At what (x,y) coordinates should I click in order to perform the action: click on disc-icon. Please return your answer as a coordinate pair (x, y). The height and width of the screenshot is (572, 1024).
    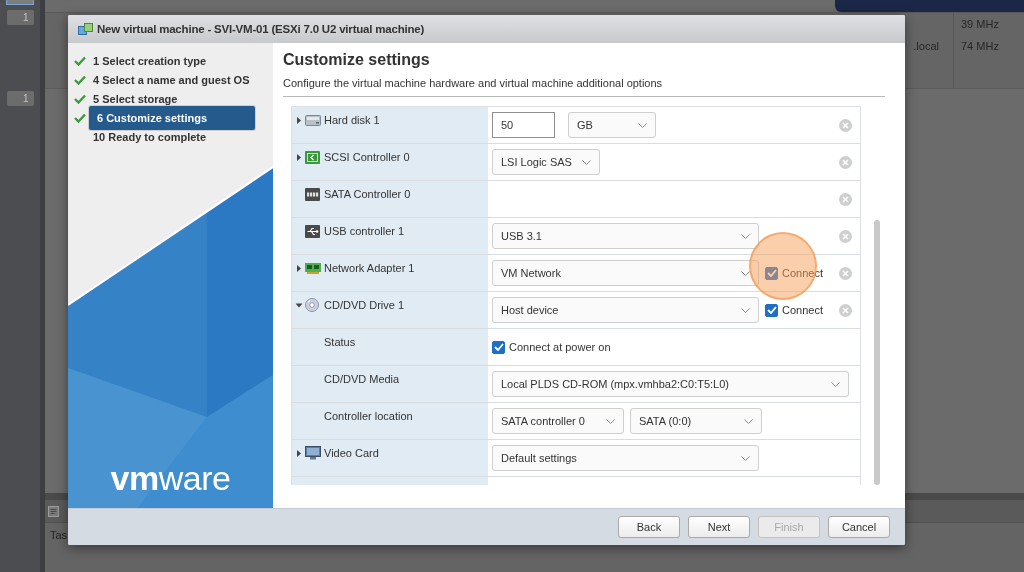
    Looking at the image, I should click on (312, 305).